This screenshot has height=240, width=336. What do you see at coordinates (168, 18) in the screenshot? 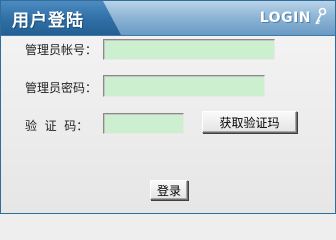
I see `login-header: 用户登陆 LOGIN` at bounding box center [168, 18].